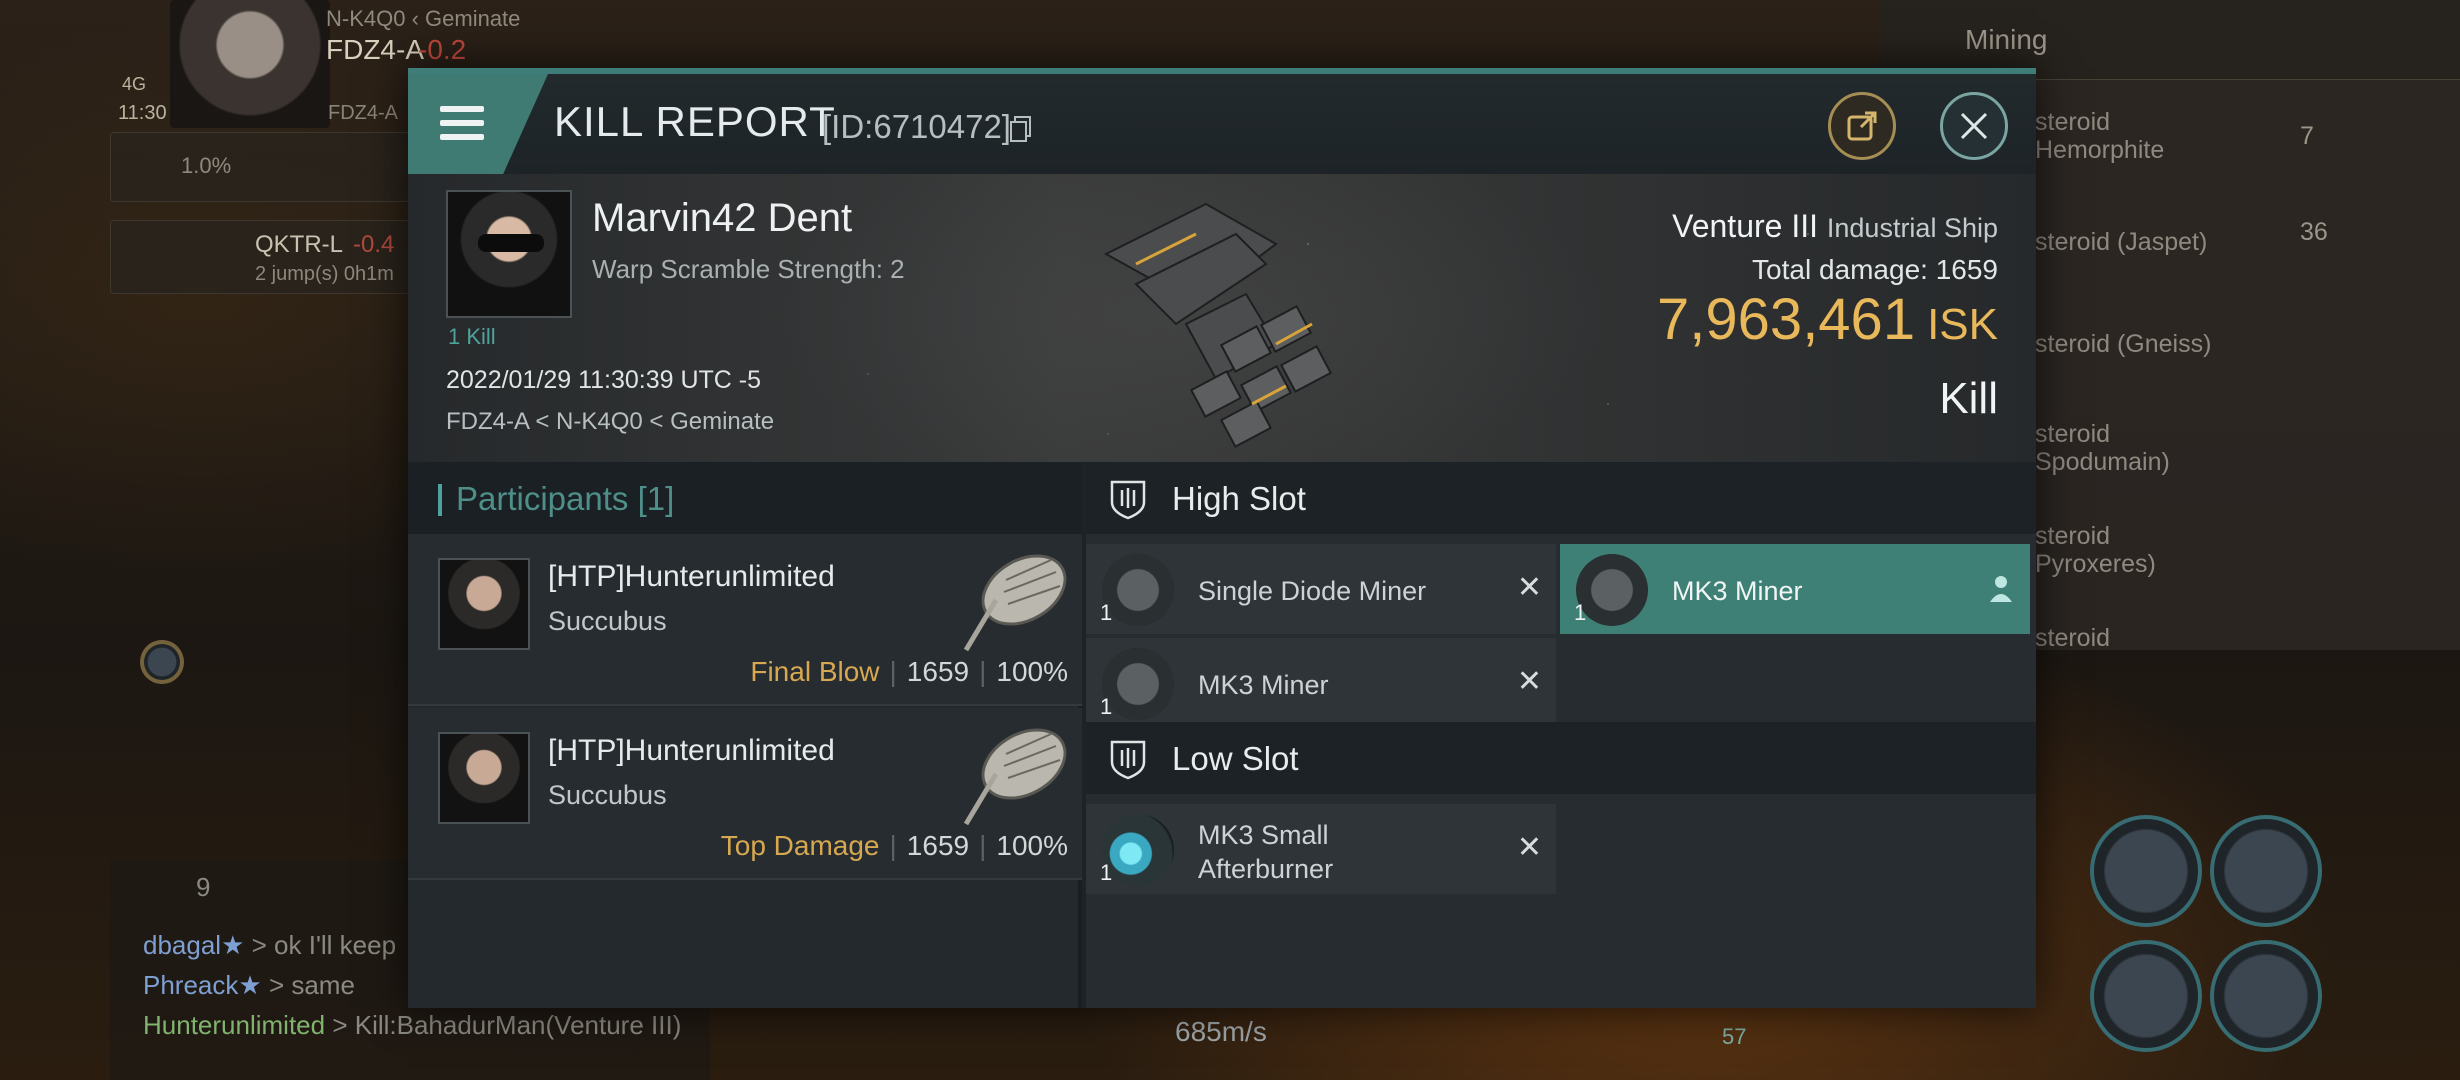 Image resolution: width=2460 pixels, height=1080 pixels. I want to click on cargo-percent: 1.0%, so click(206, 165).